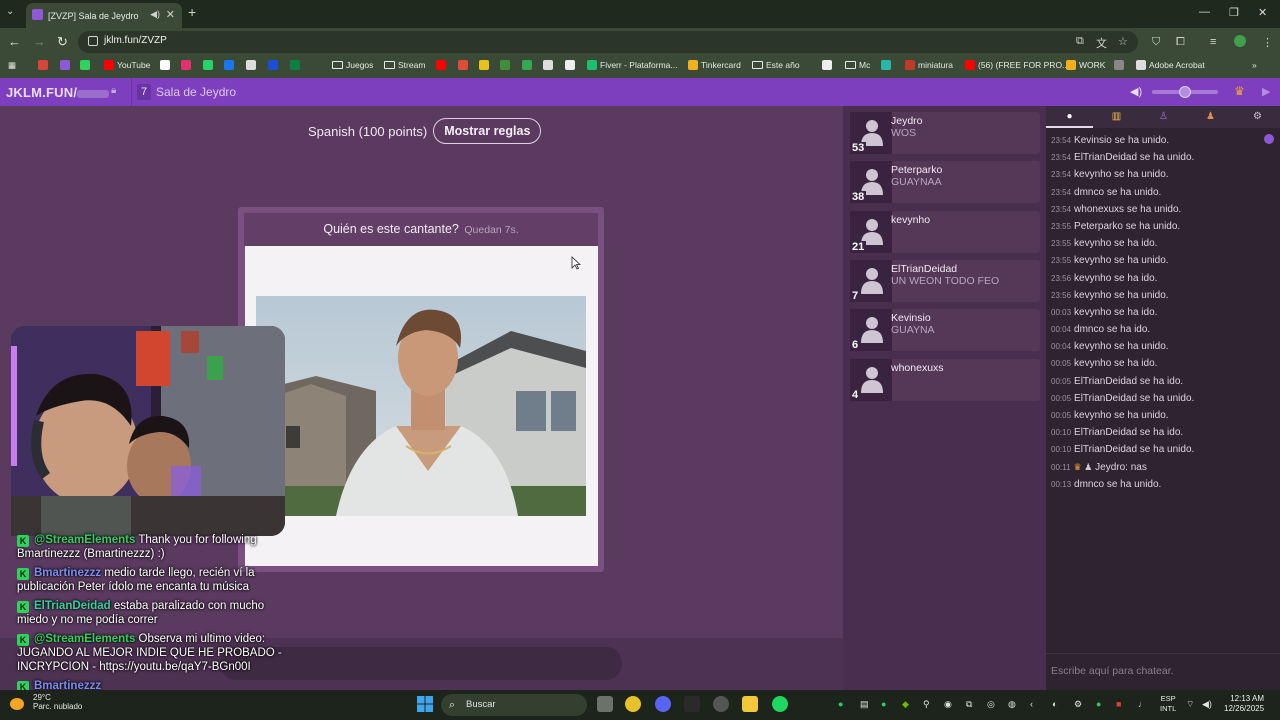 The image size is (1280, 720). What do you see at coordinates (780, 704) in the screenshot?
I see `spotify-icon` at bounding box center [780, 704].